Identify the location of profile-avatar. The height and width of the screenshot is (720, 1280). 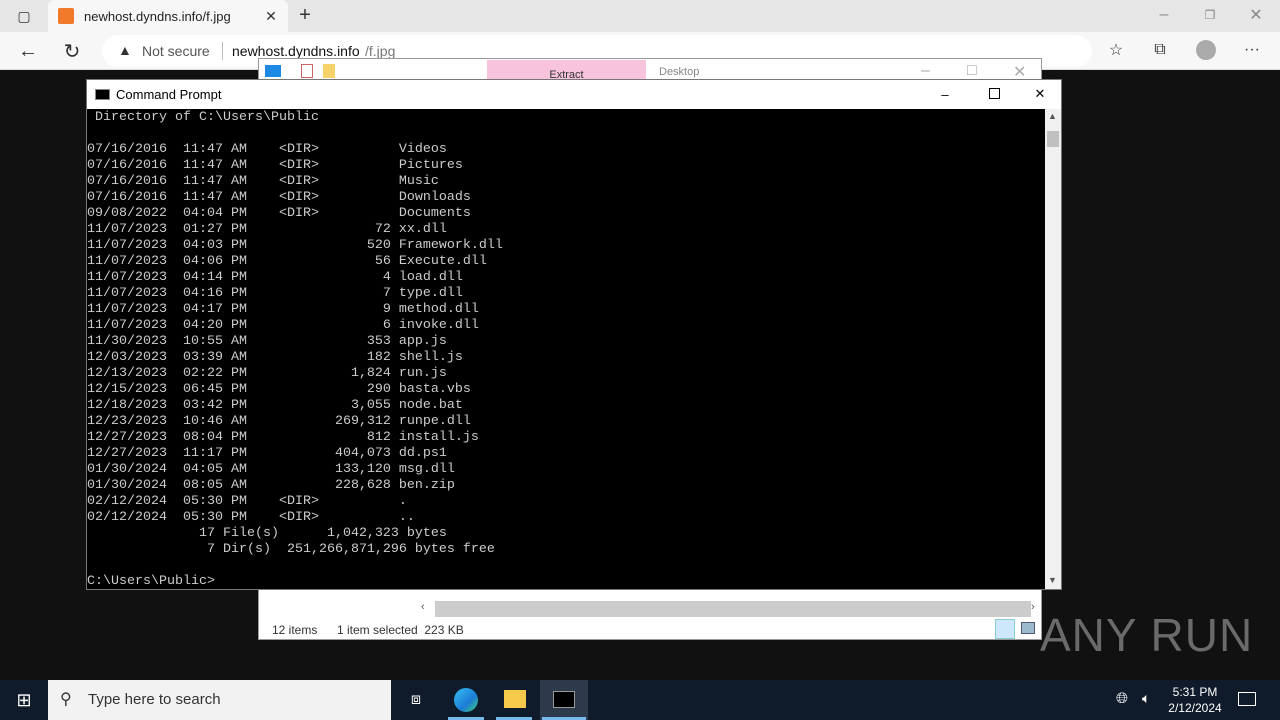
(1206, 50).